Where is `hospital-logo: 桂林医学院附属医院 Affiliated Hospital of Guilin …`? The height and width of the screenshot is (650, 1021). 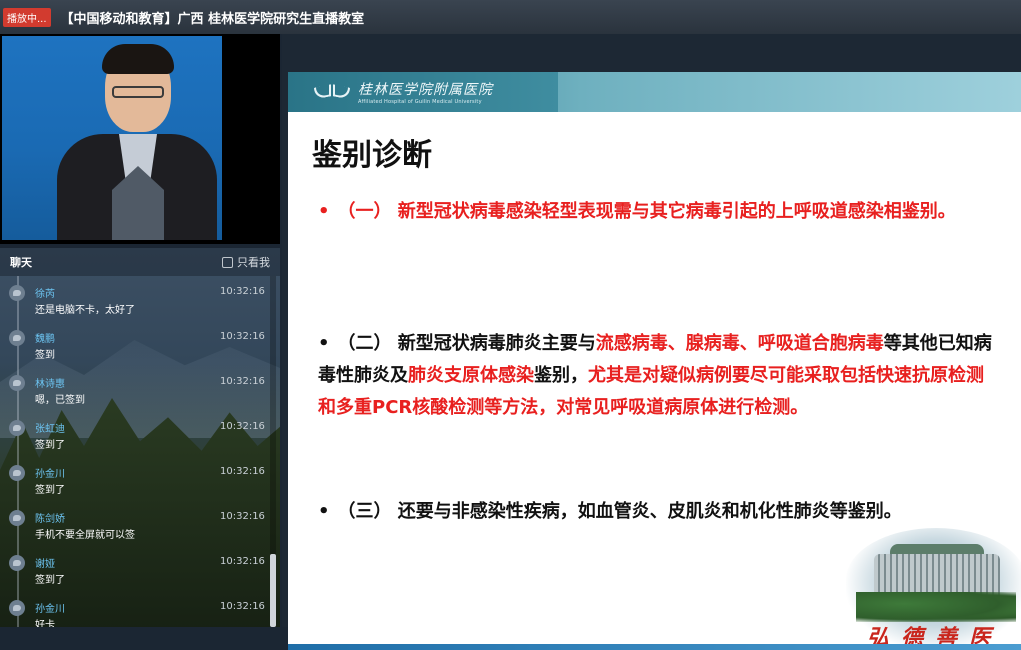 hospital-logo: 桂林医学院附属医院 Affiliated Hospital of Guilin … is located at coordinates (423, 92).